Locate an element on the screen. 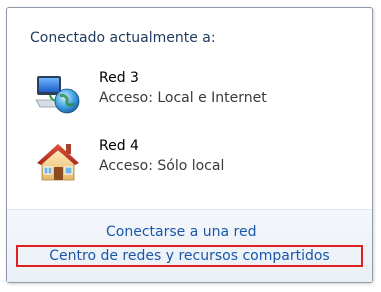  network-sharing-center-label: Centro de redes y recursos compartidos is located at coordinates (189, 256).